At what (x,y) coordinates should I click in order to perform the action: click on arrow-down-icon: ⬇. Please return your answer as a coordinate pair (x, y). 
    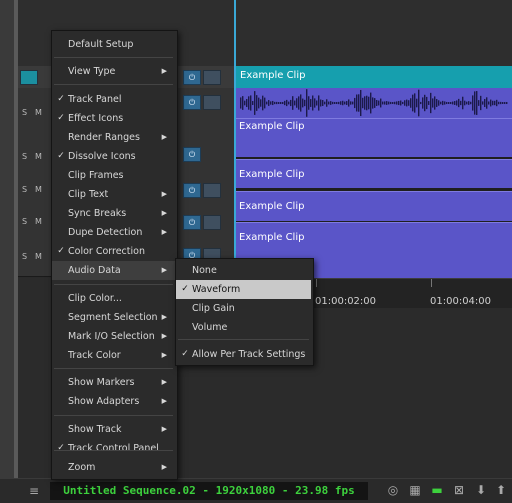
    Looking at the image, I should click on (481, 490).